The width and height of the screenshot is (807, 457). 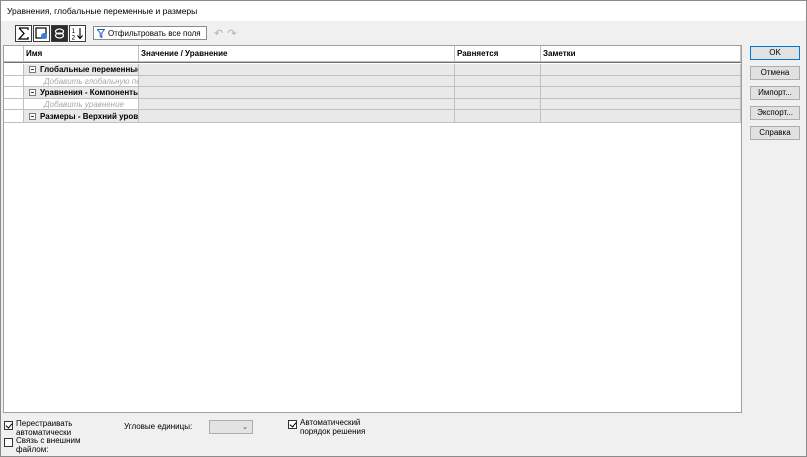 I want to click on column-header-notes: Заметки, so click(x=641, y=54).